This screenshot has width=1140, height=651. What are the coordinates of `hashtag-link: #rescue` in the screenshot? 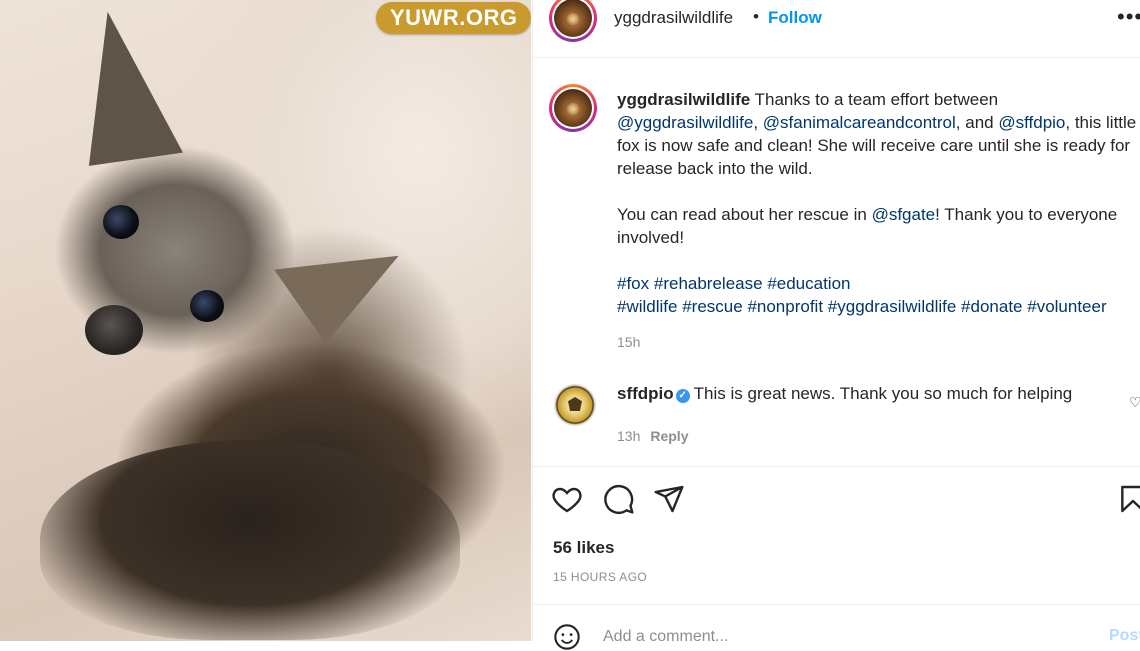 It's located at (712, 306).